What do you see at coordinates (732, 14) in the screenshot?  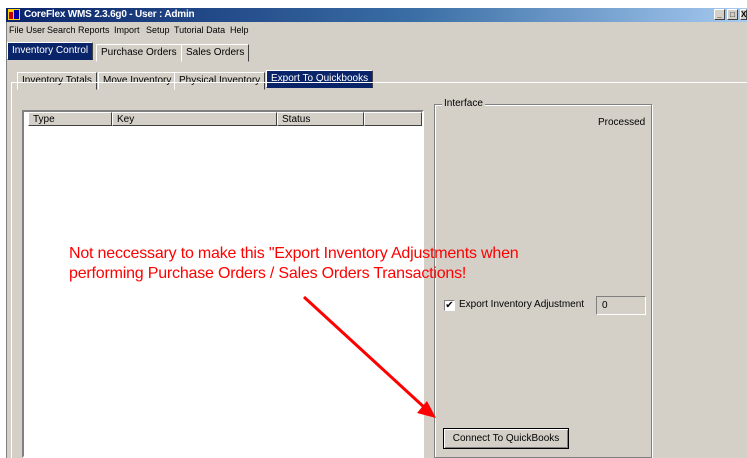 I see `maximize-button: □` at bounding box center [732, 14].